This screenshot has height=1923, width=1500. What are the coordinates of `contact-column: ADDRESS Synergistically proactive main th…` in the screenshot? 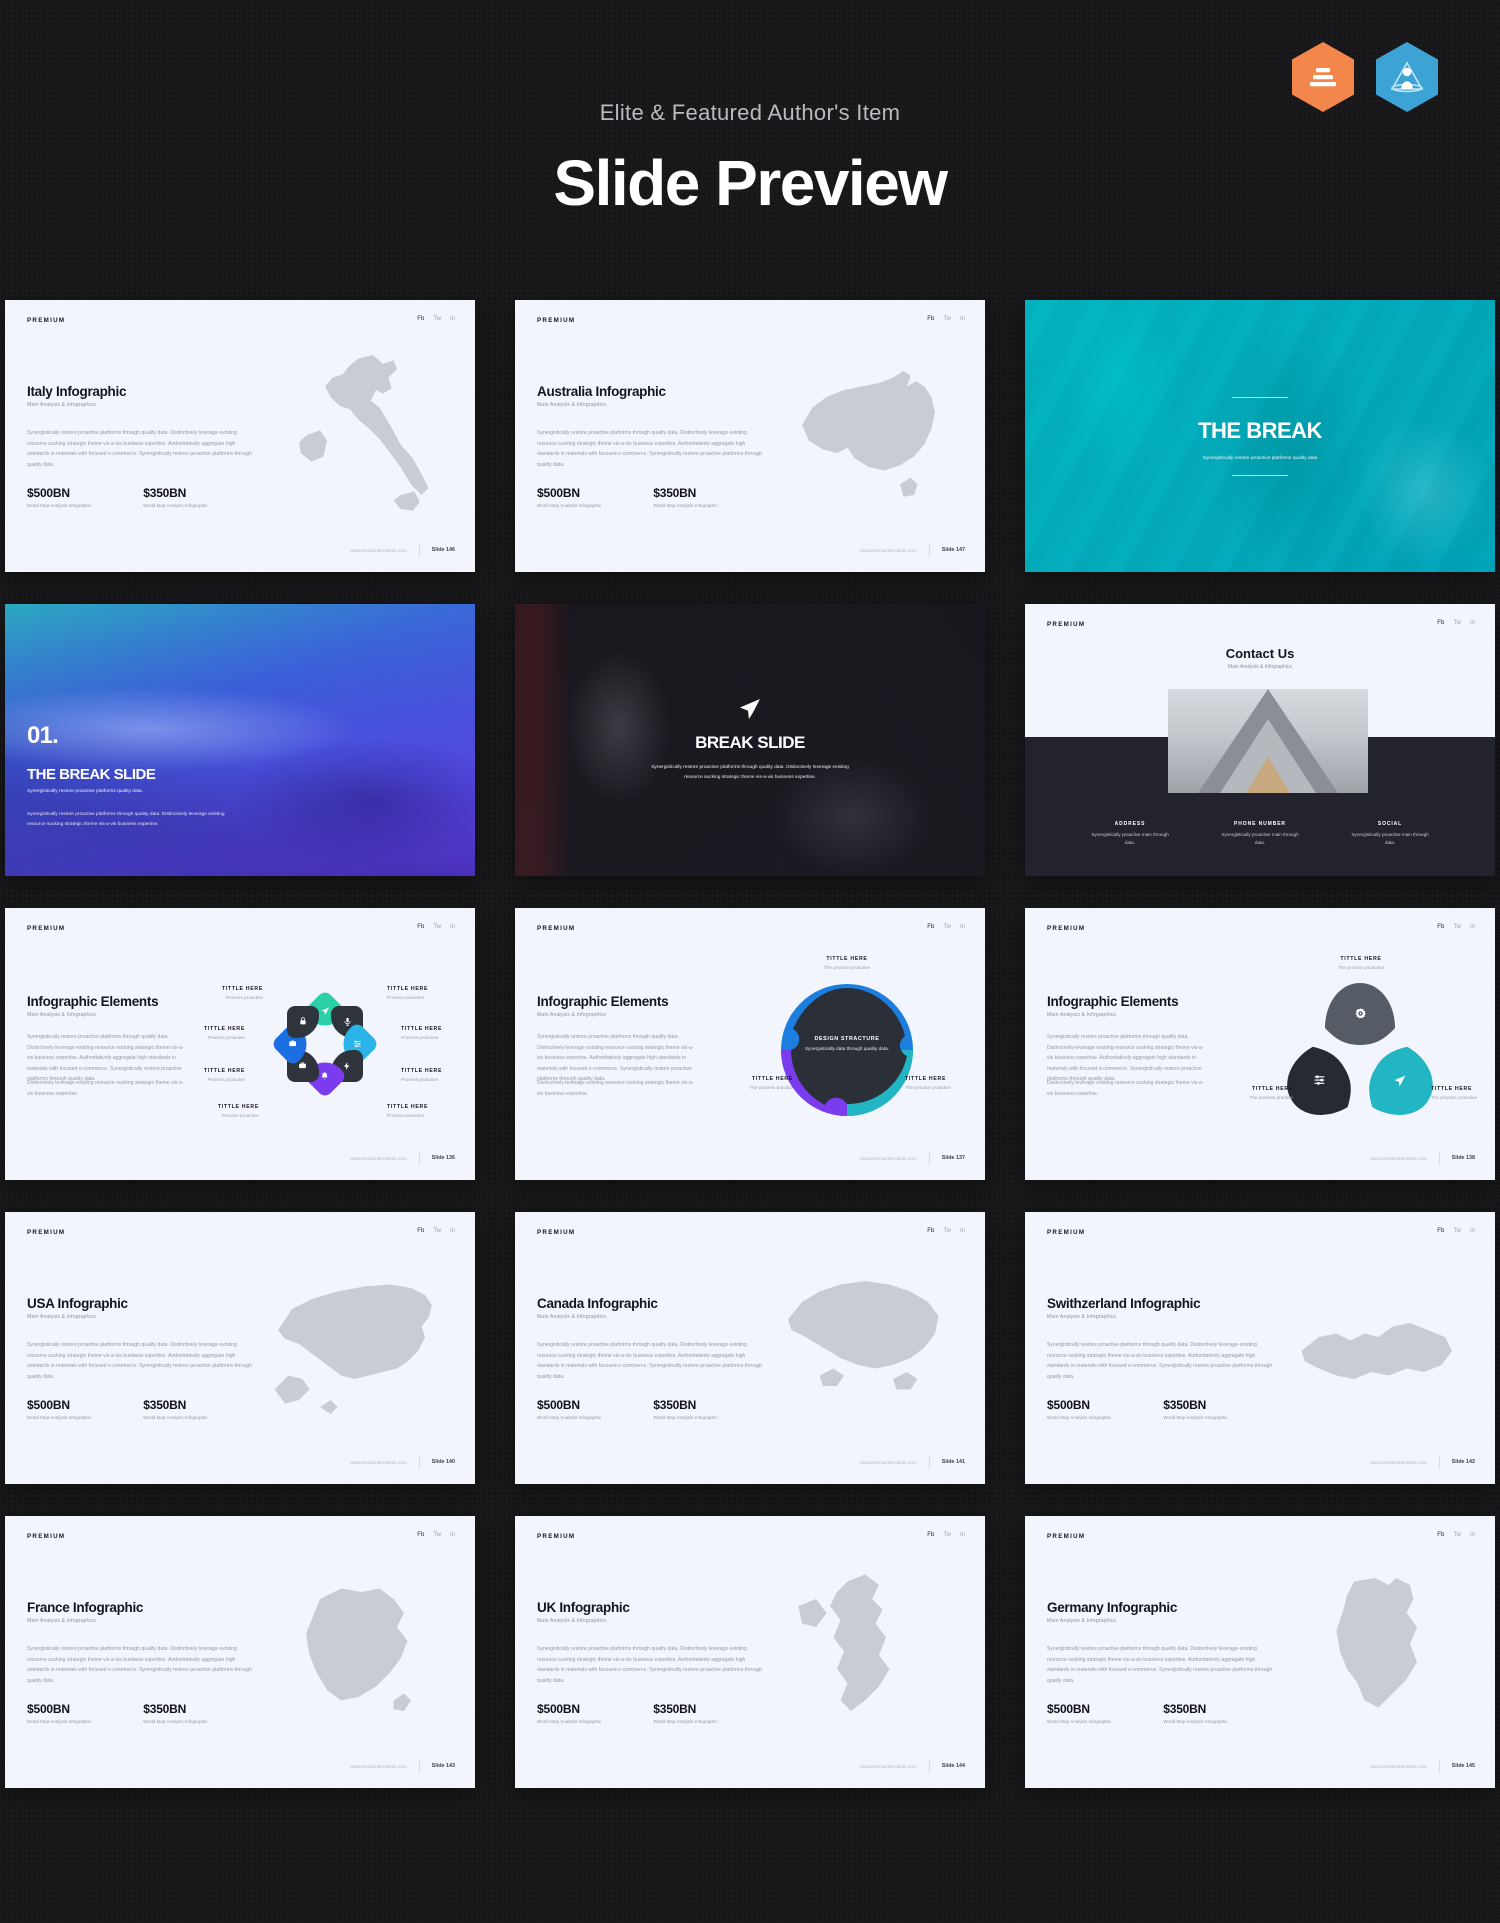 It's located at (1130, 834).